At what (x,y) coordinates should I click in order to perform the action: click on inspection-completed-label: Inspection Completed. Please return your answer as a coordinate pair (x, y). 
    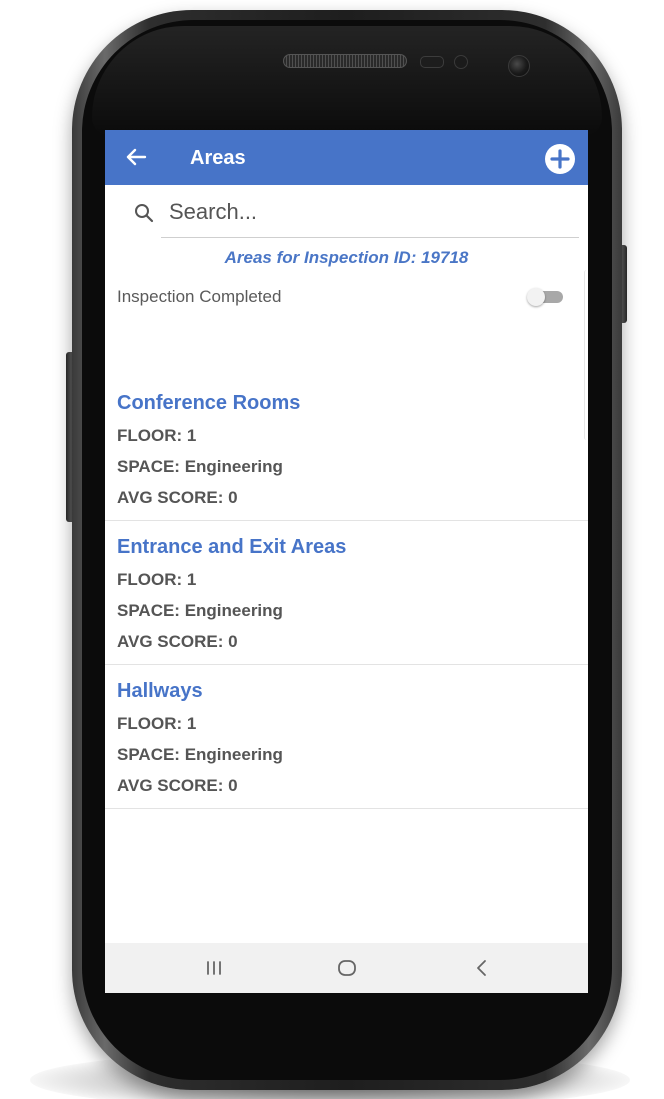
    Looking at the image, I should click on (199, 296).